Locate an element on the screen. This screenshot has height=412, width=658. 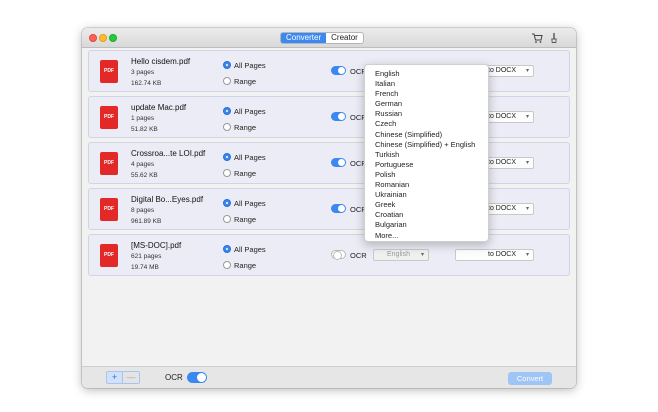
file-page-count: 621 pages is located at coordinates (146, 256).